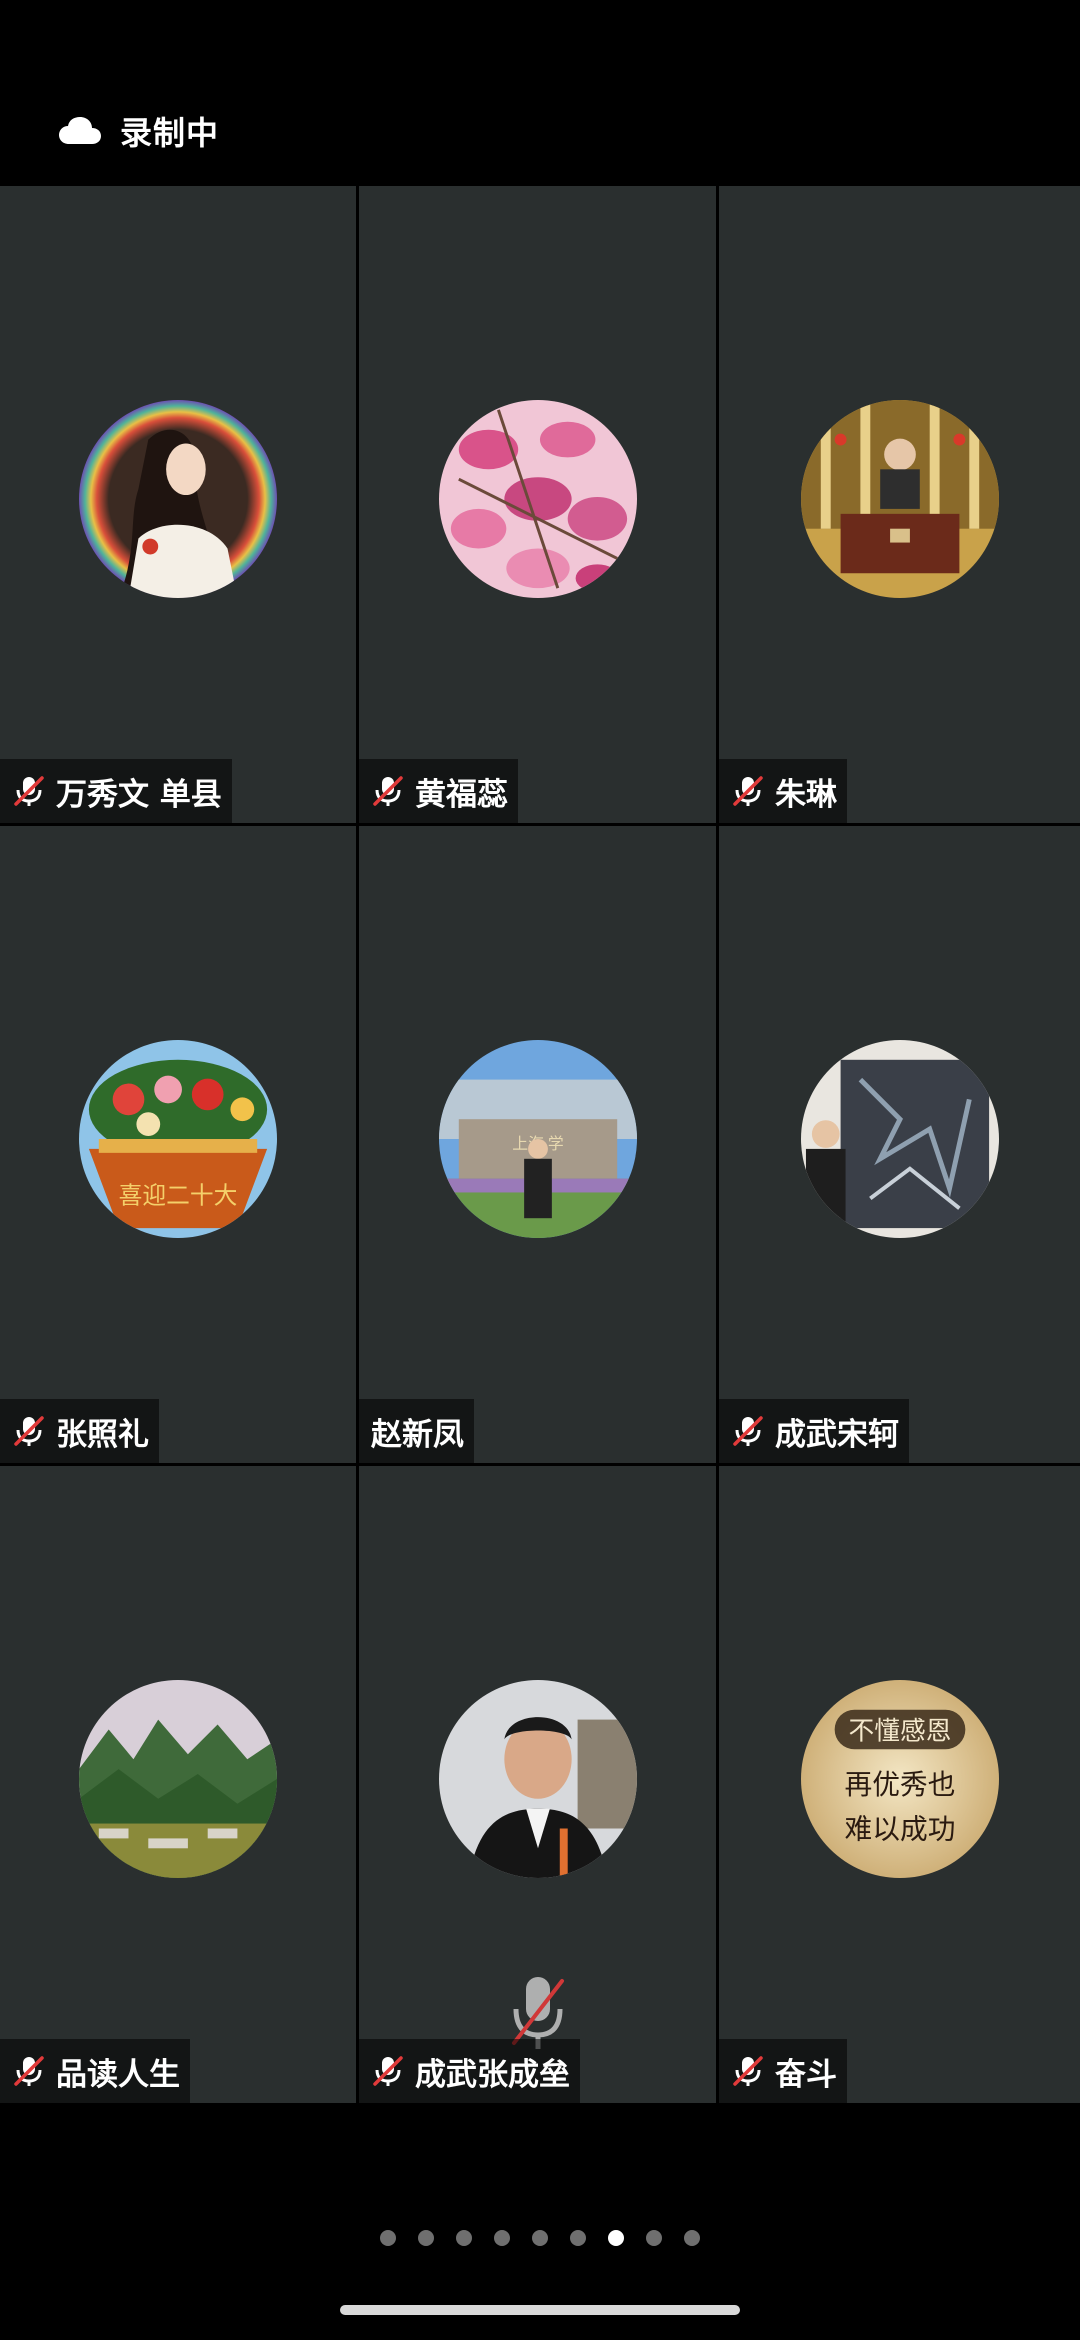  I want to click on participant-tile: 不懂感恩 再优秀也 难以成功 奋斗, so click(899, 1786).